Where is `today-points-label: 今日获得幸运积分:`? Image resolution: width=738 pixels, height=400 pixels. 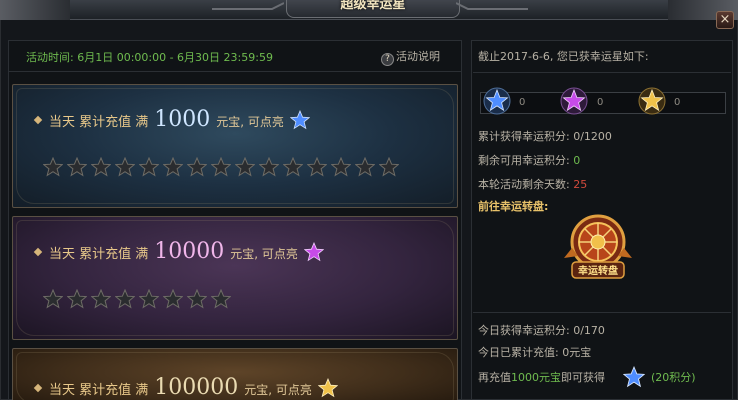
today-points-label: 今日获得幸运积分: is located at coordinates (524, 330).